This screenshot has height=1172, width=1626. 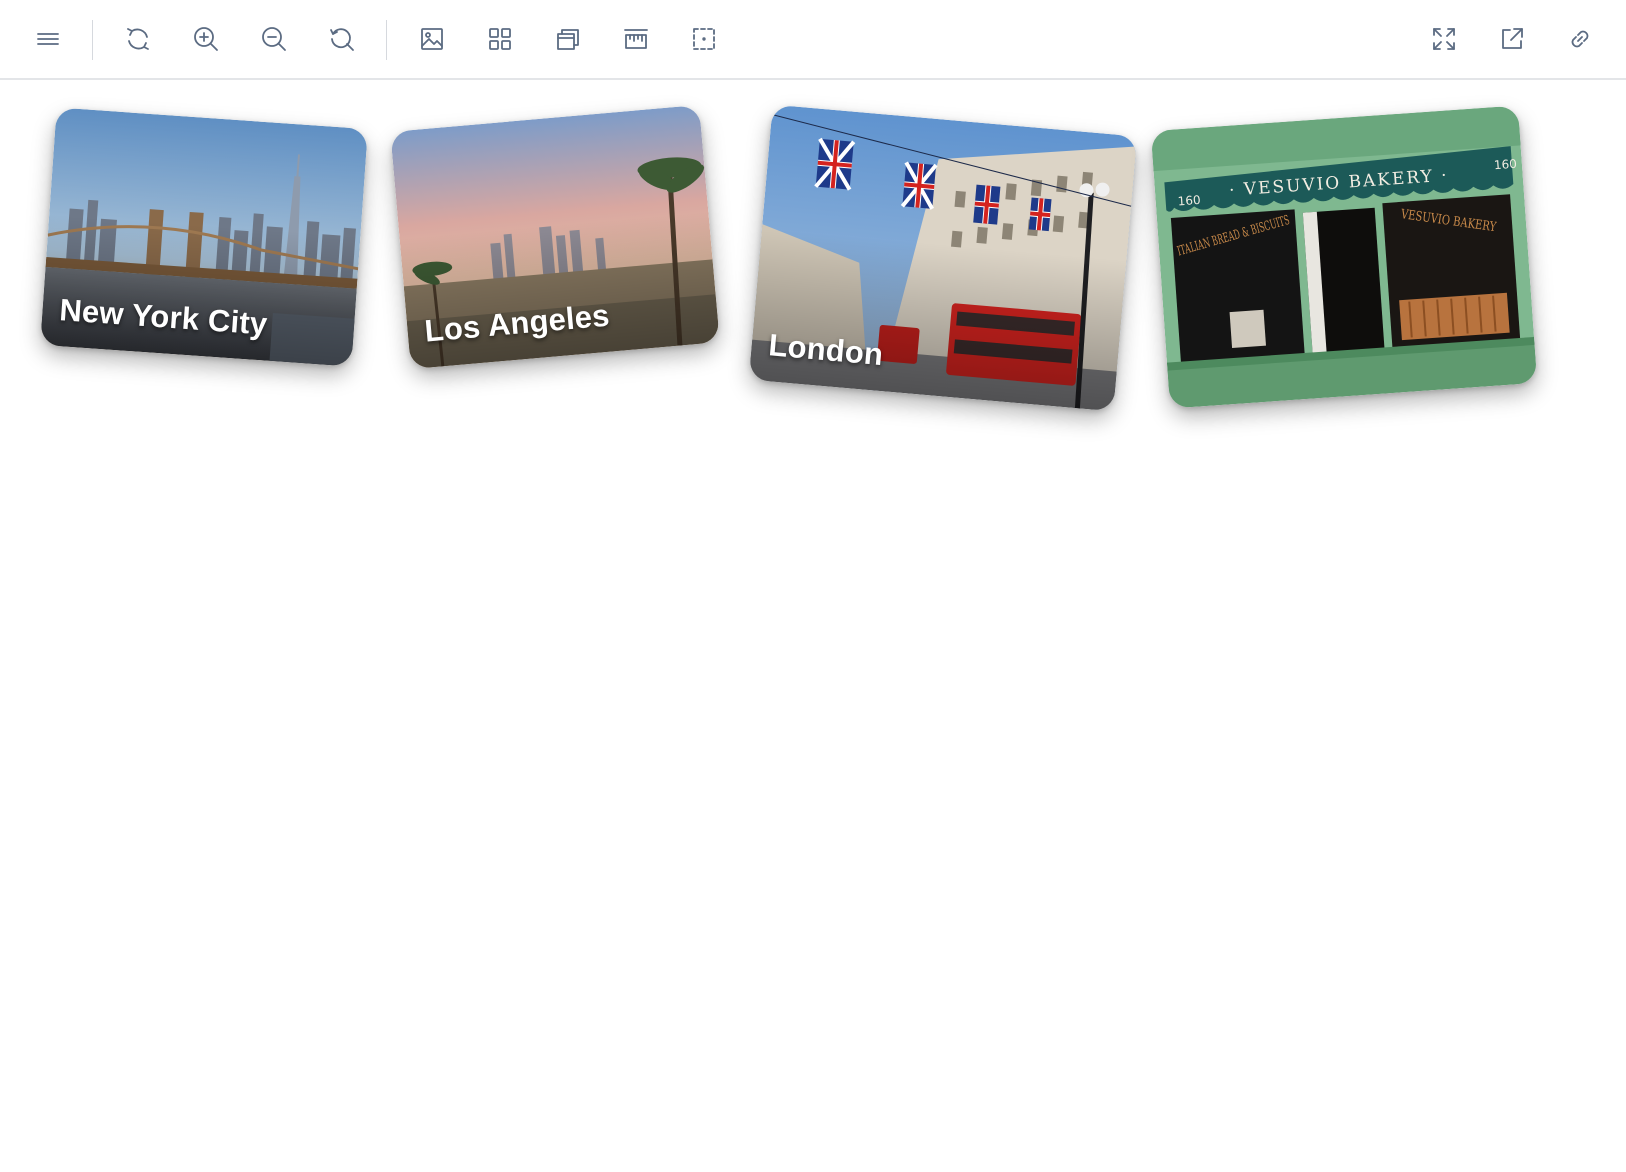 I want to click on city-card-new-york: New York City, so click(x=204, y=237).